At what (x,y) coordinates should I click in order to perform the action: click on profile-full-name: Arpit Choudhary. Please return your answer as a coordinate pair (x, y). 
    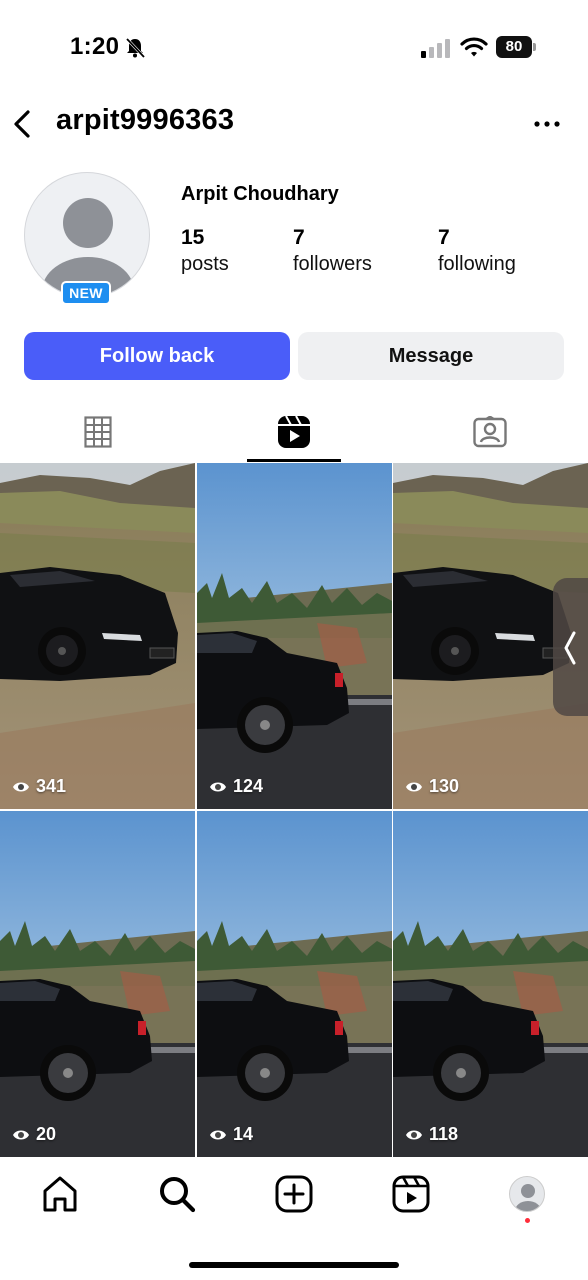
    Looking at the image, I should click on (260, 194).